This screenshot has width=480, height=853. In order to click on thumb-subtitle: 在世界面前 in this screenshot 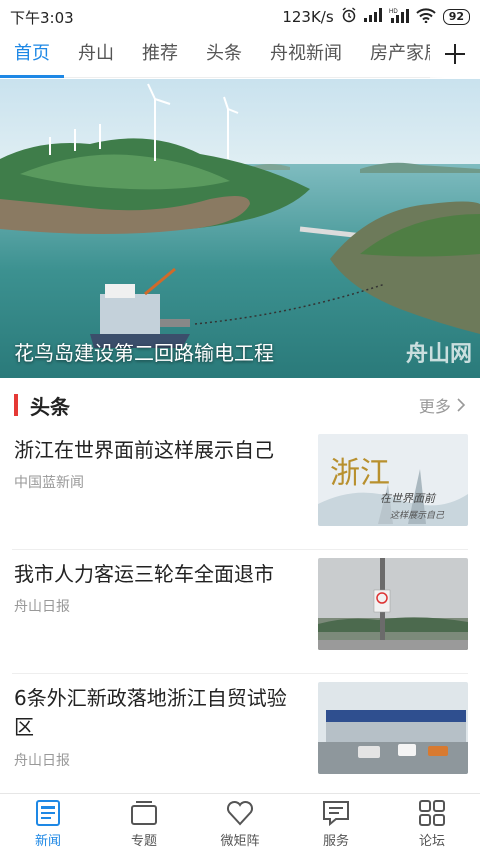, I will do `click(407, 498)`.